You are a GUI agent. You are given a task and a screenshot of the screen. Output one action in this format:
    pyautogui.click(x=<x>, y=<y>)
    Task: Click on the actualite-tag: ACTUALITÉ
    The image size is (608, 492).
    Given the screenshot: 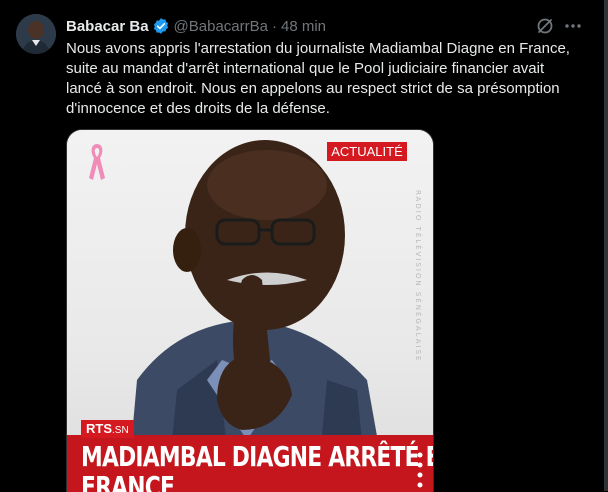 What is the action you would take?
    pyautogui.click(x=367, y=151)
    